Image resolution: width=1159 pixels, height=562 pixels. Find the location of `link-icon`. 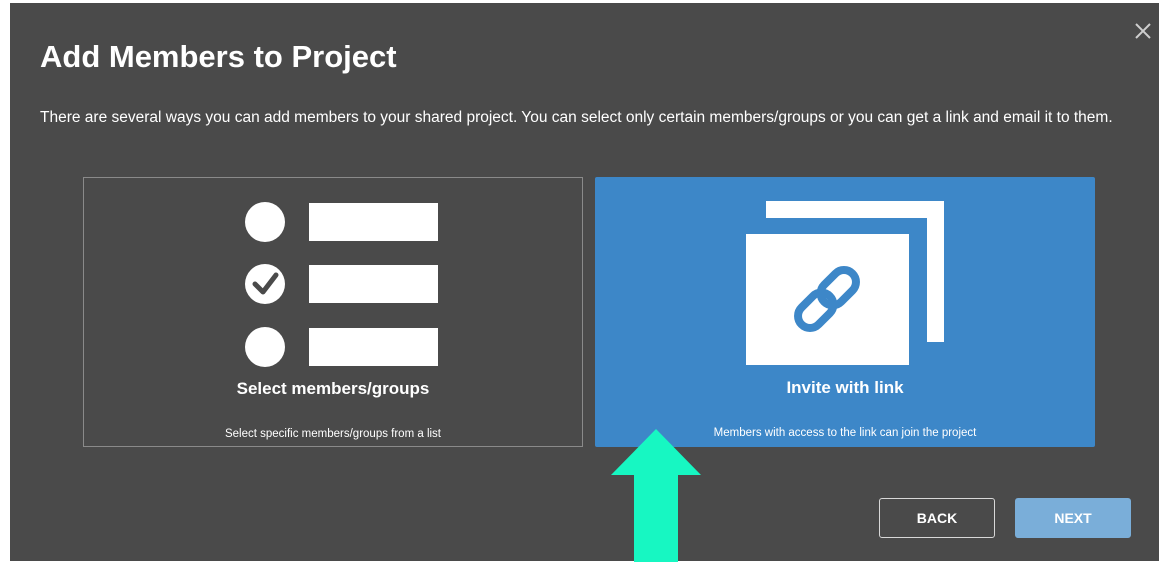

link-icon is located at coordinates (845, 283).